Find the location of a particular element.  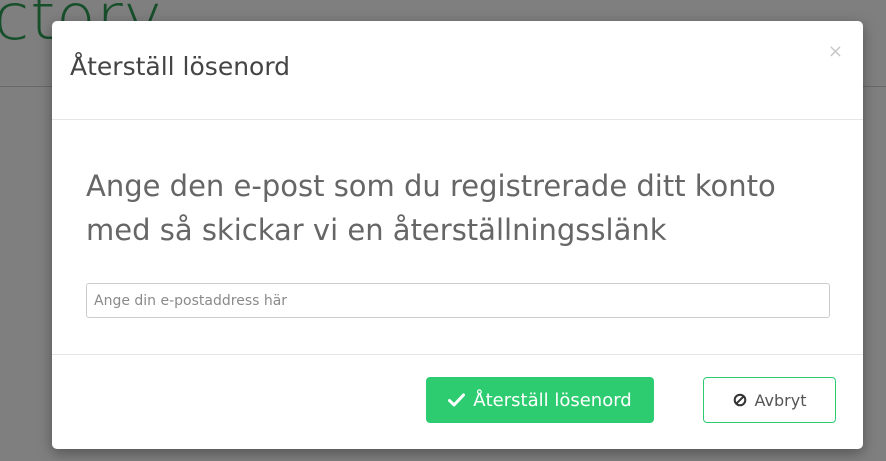

cancel-button: Avbryt is located at coordinates (769, 400).